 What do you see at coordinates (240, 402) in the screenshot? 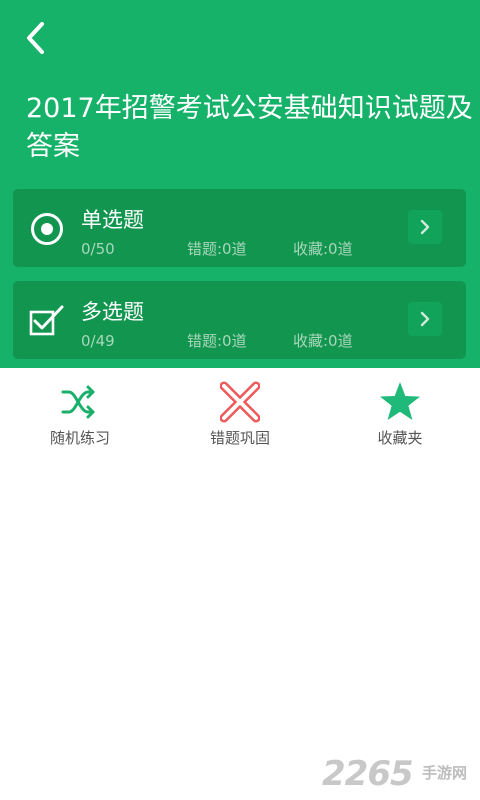
I see `cross-icon` at bounding box center [240, 402].